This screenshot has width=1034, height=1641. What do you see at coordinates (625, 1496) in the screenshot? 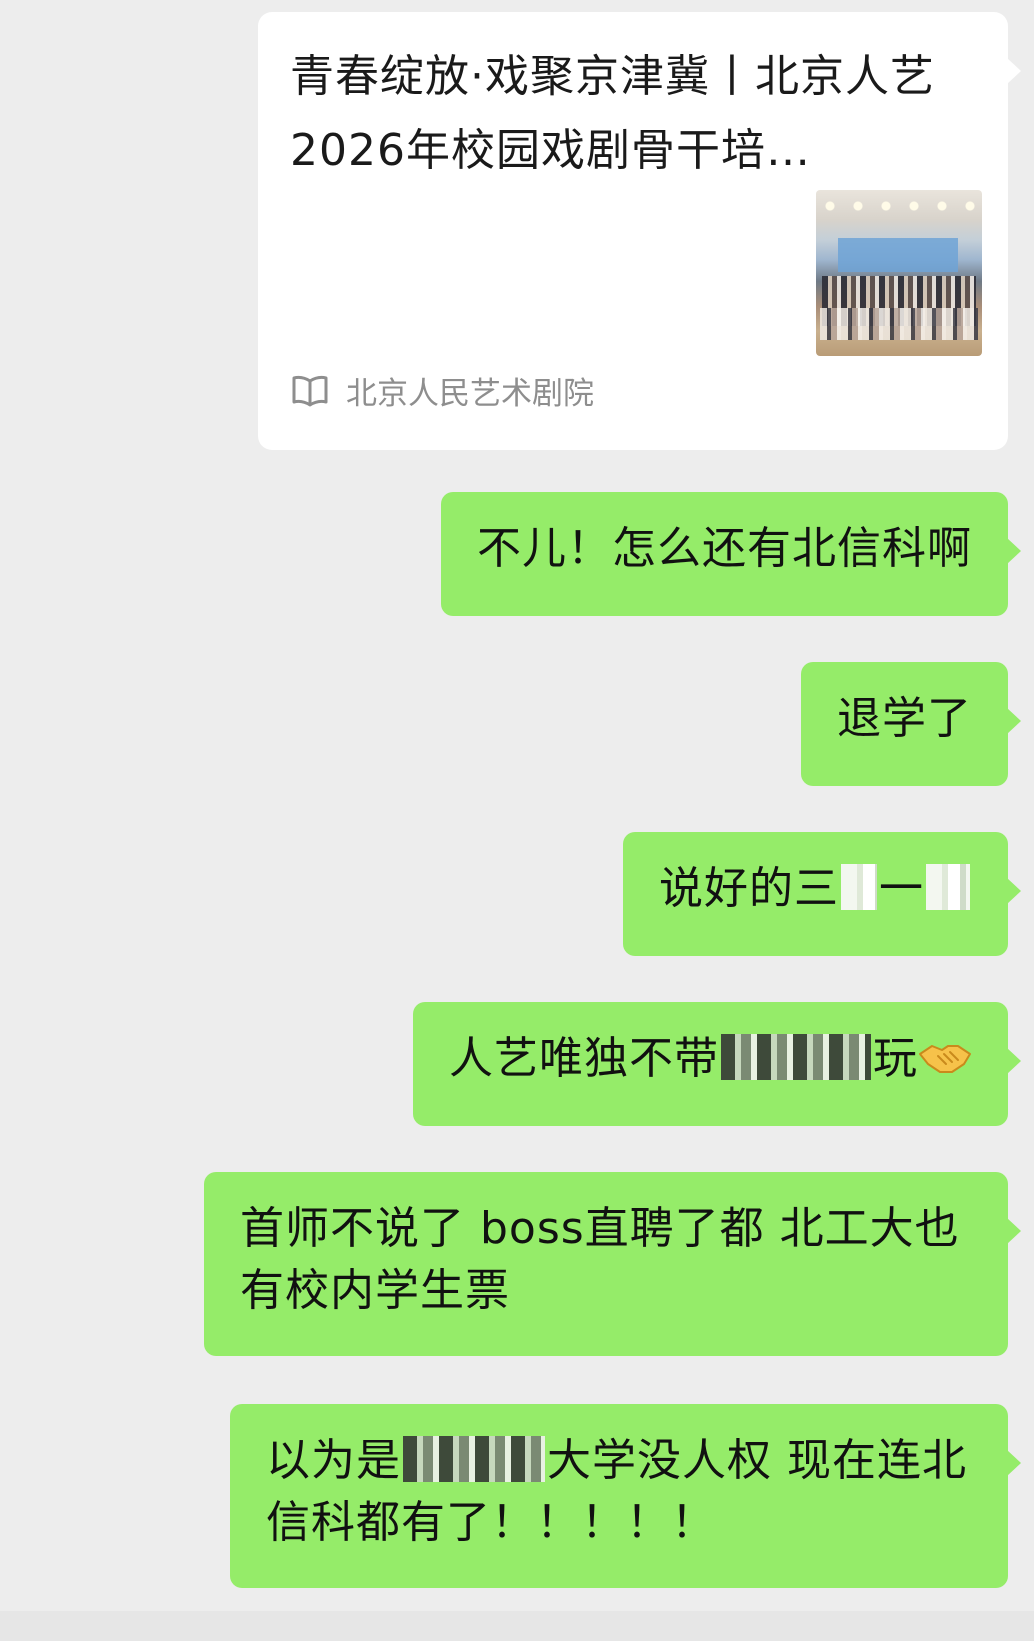
I see `chat-bubble: 以为是 大学没人权 现在连北信科都有了！！！！！` at bounding box center [625, 1496].